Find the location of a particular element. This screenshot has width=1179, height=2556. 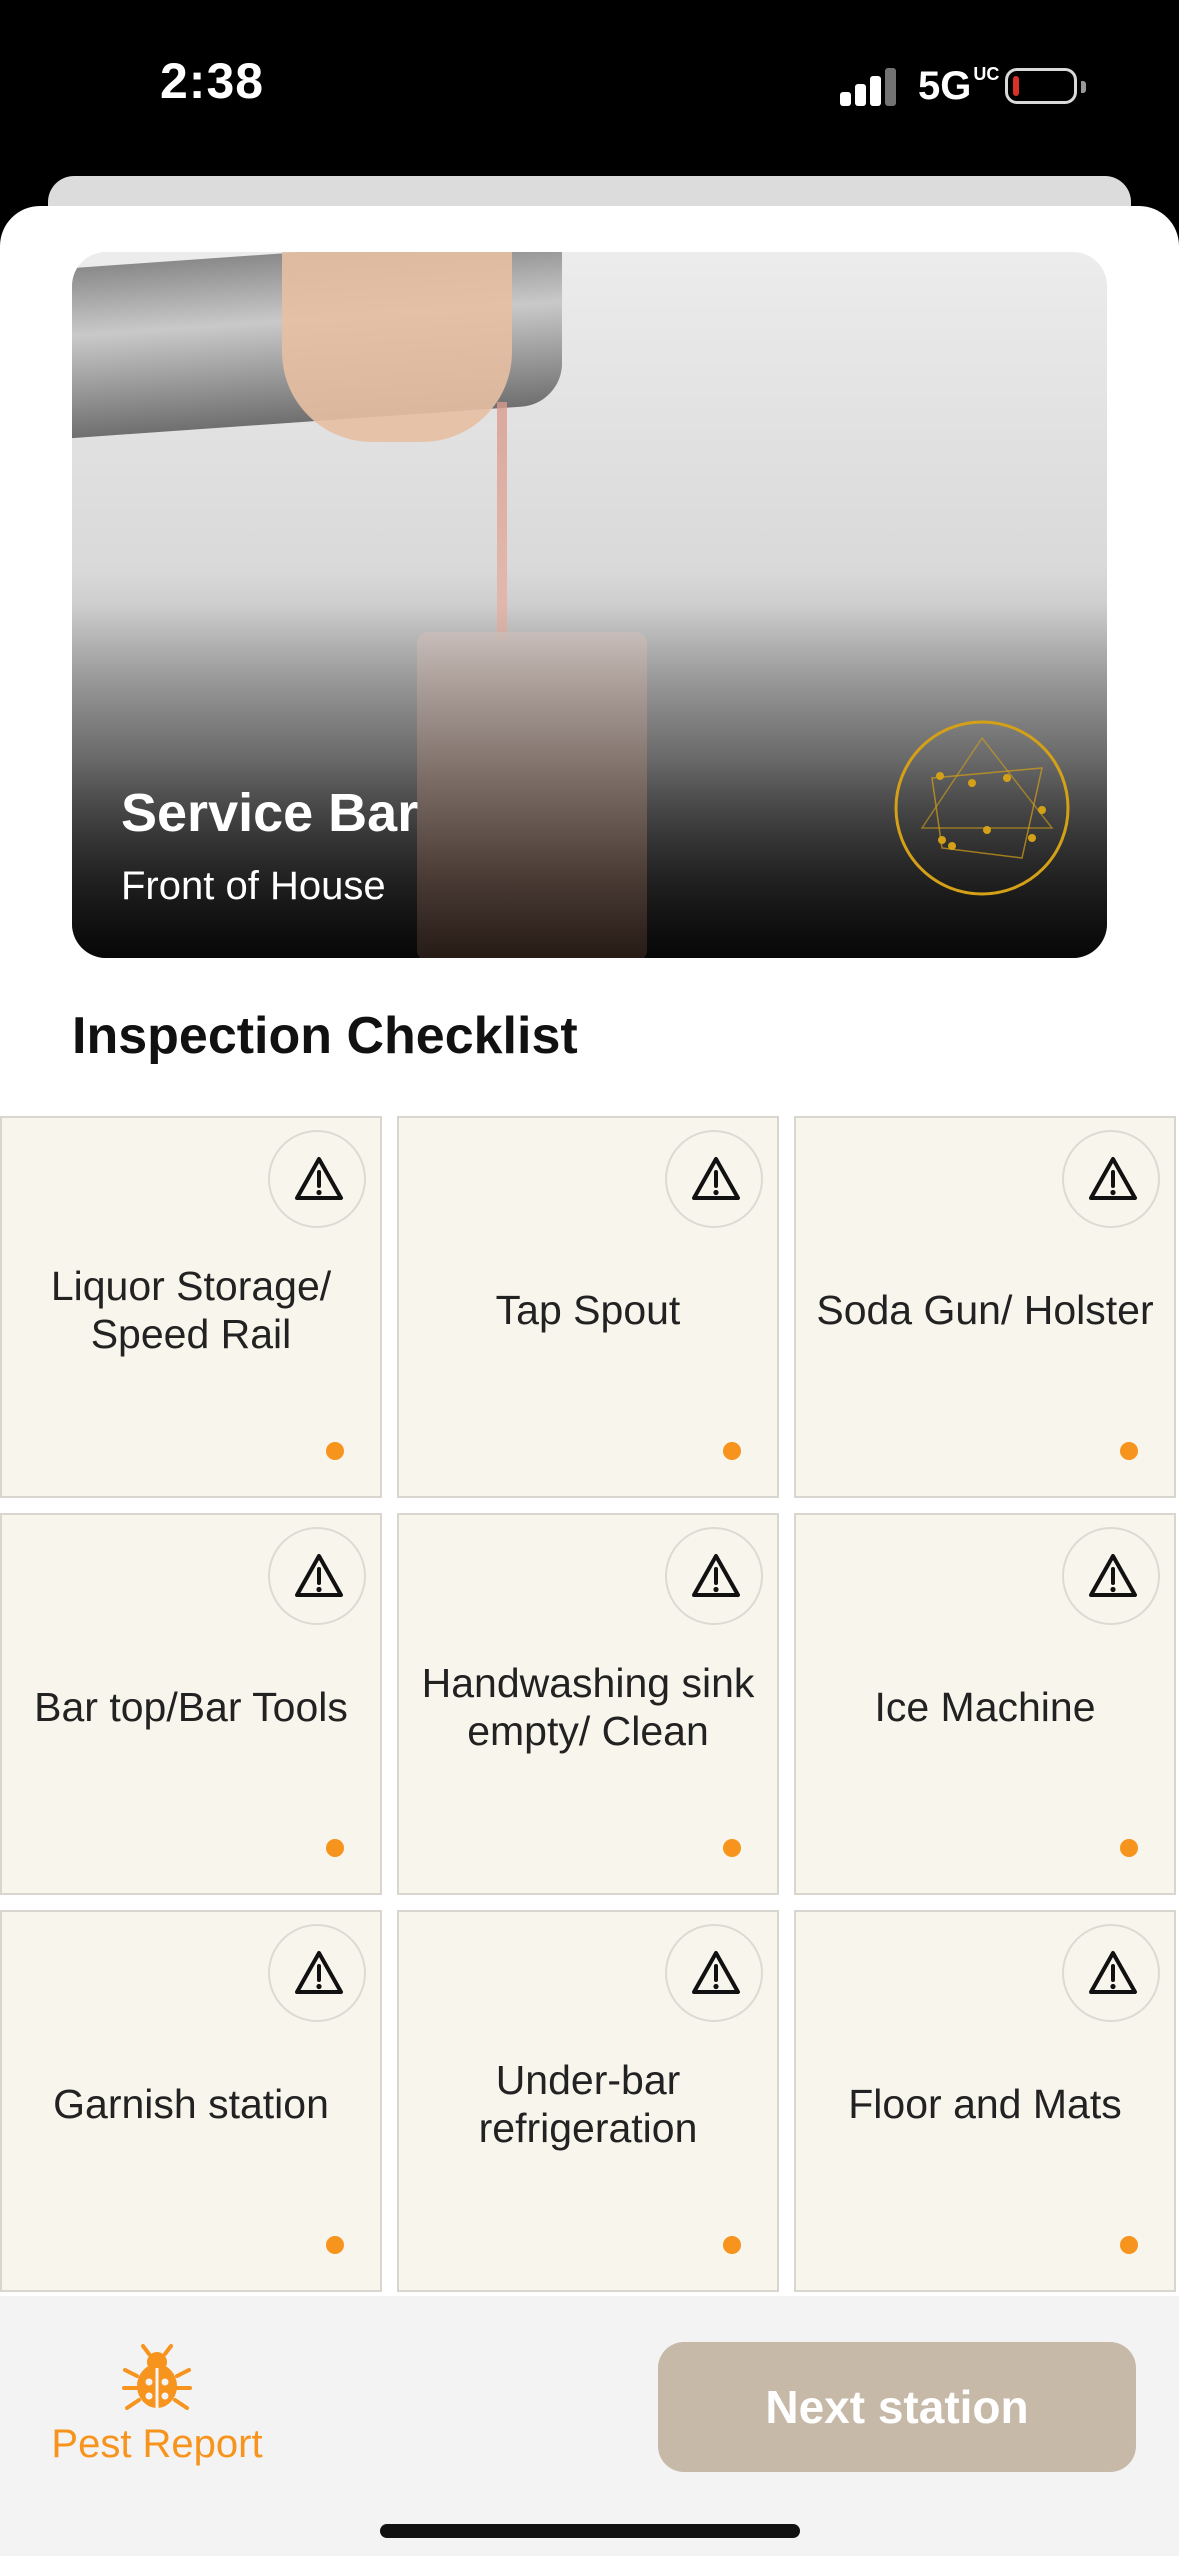

battery-icon is located at coordinates (1045, 86).